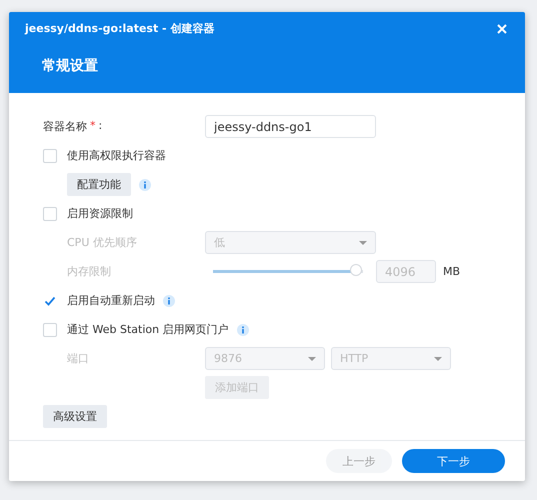 The height and width of the screenshot is (500, 537). Describe the element at coordinates (453, 461) in the screenshot. I see `next-button: 下一步` at that location.